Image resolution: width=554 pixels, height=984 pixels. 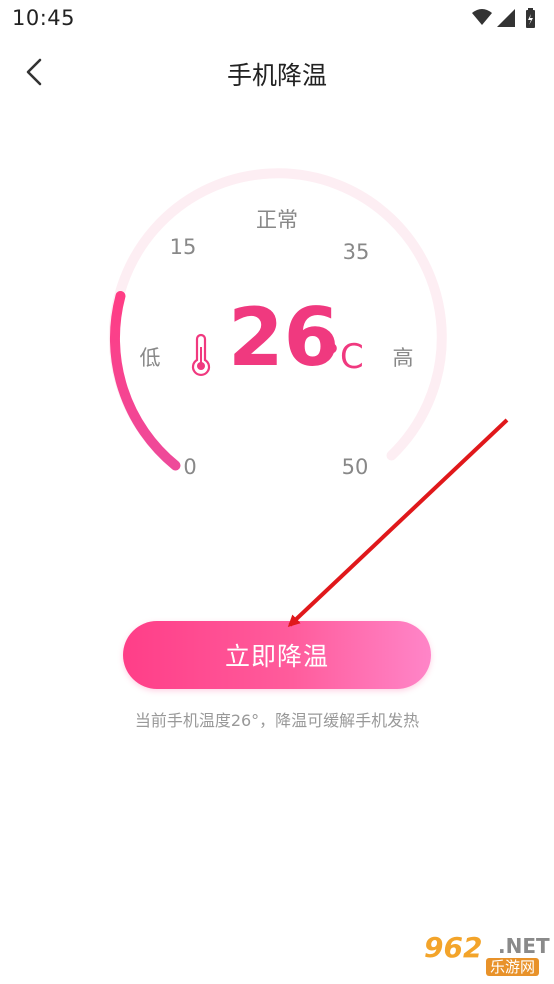 I want to click on watermark-logo: 962 .NET 乐游网, so click(x=482, y=954).